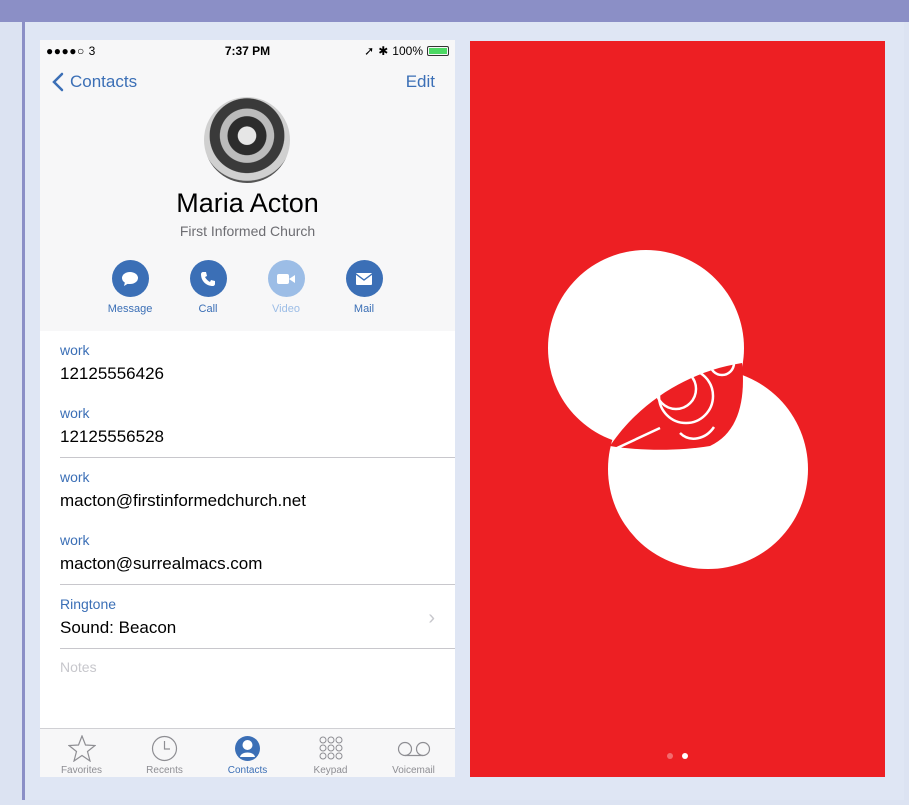 The width and height of the screenshot is (909, 805). I want to click on tab-voicemail: Voicemail, so click(413, 753).